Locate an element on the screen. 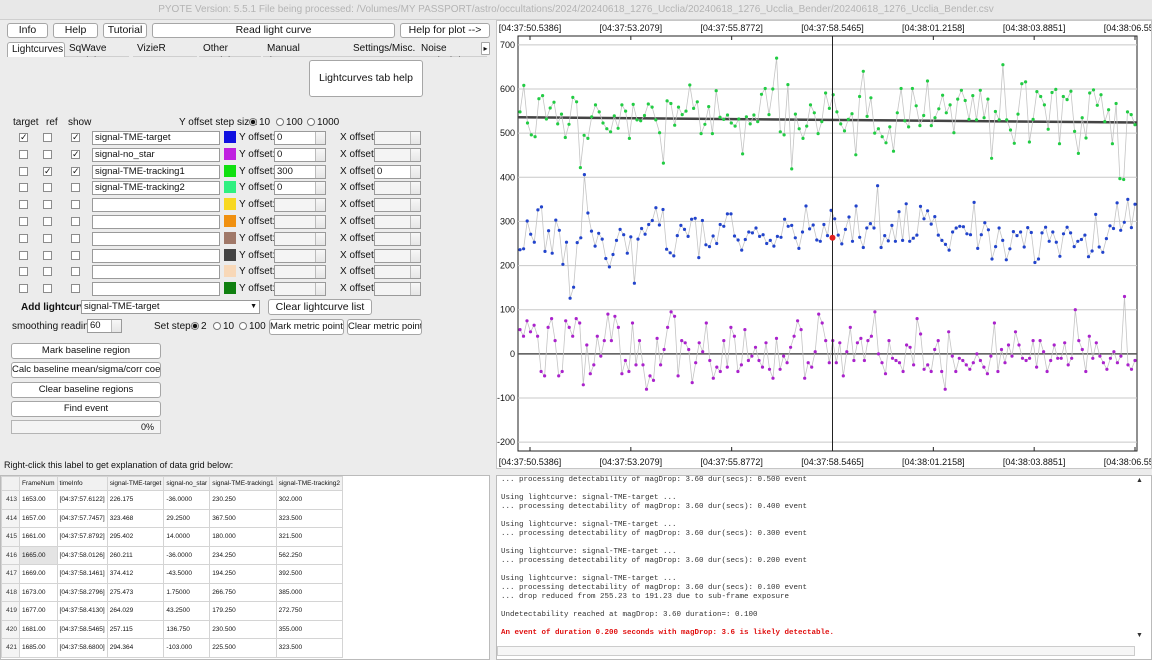 Image resolution: width=1152 pixels, height=660 pixels. clear-lightcurve-list-button: Clear lightcurve list is located at coordinates (320, 307).